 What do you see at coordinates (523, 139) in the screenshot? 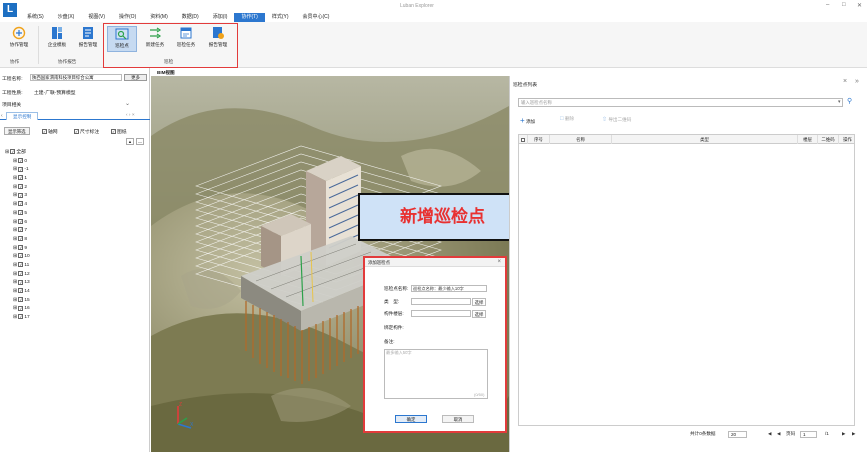
I see `select-all-checkbox` at bounding box center [523, 139].